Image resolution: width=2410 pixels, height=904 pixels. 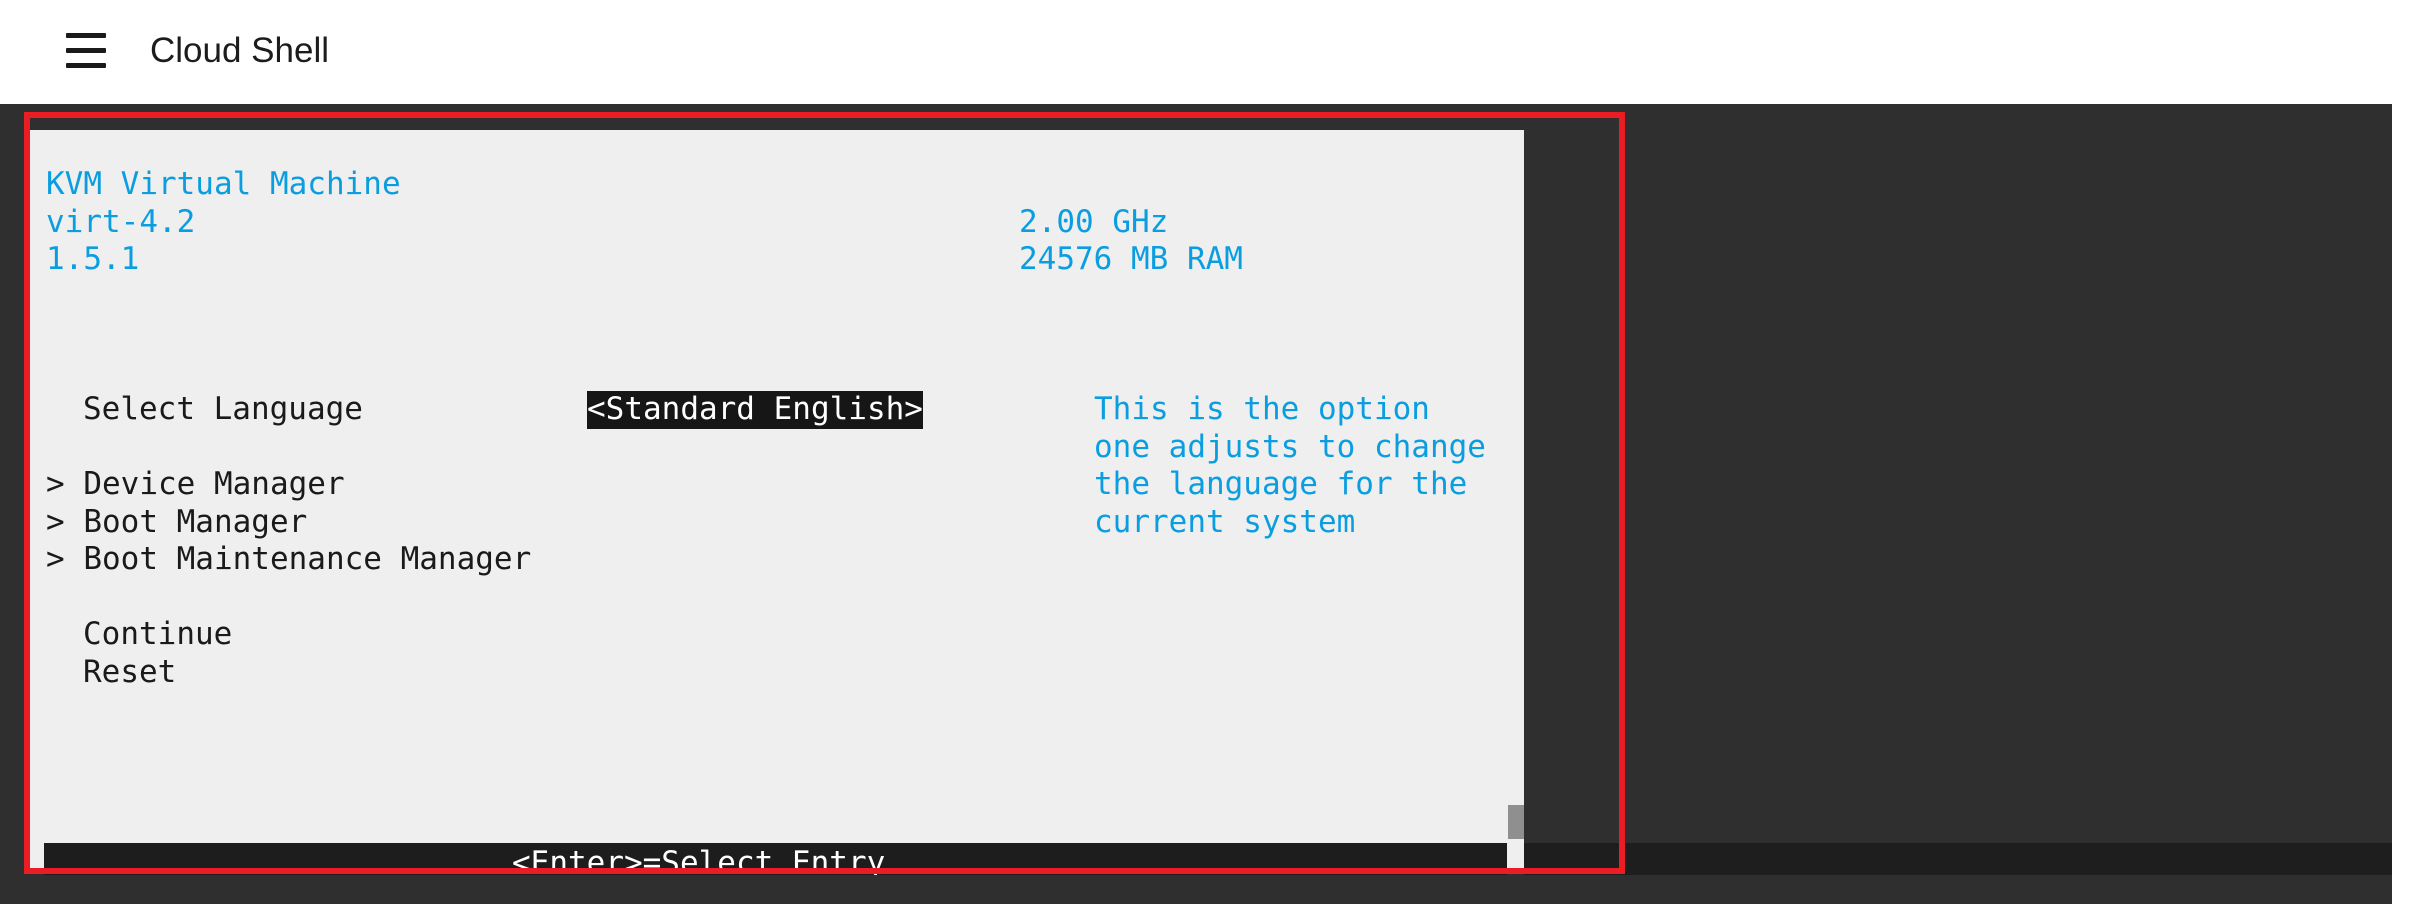 What do you see at coordinates (129, 673) in the screenshot?
I see `reset-option: Reset` at bounding box center [129, 673].